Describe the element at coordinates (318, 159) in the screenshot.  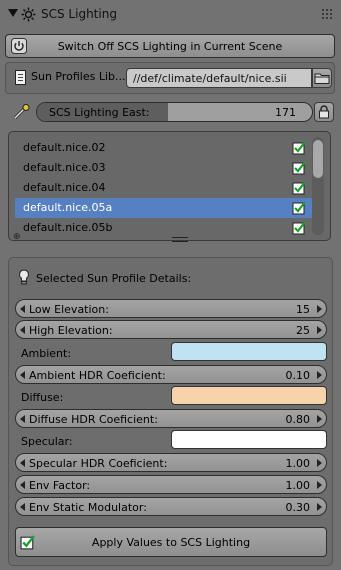
I see `list-scroll-thumb` at that location.